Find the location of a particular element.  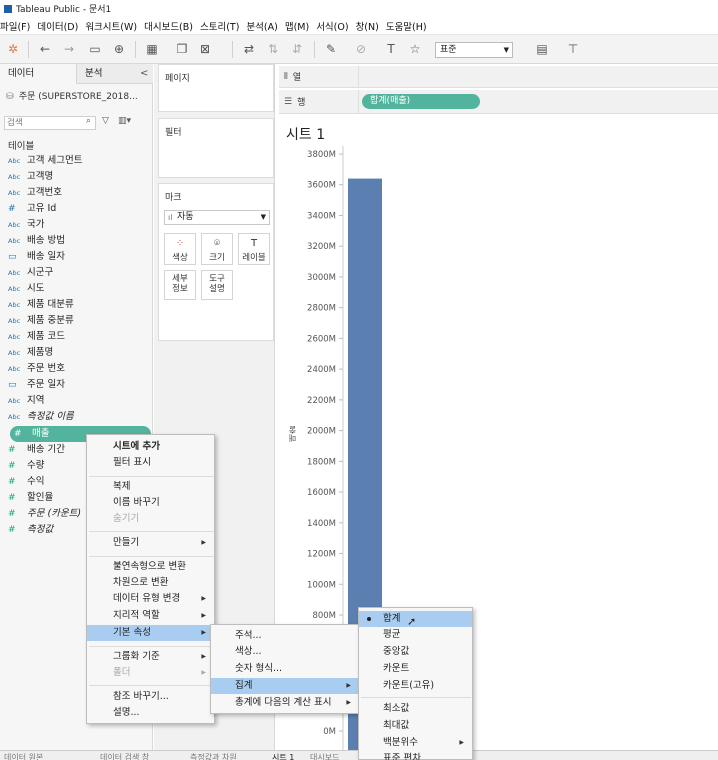

menu-format: 서식(O) is located at coordinates (335, 26).